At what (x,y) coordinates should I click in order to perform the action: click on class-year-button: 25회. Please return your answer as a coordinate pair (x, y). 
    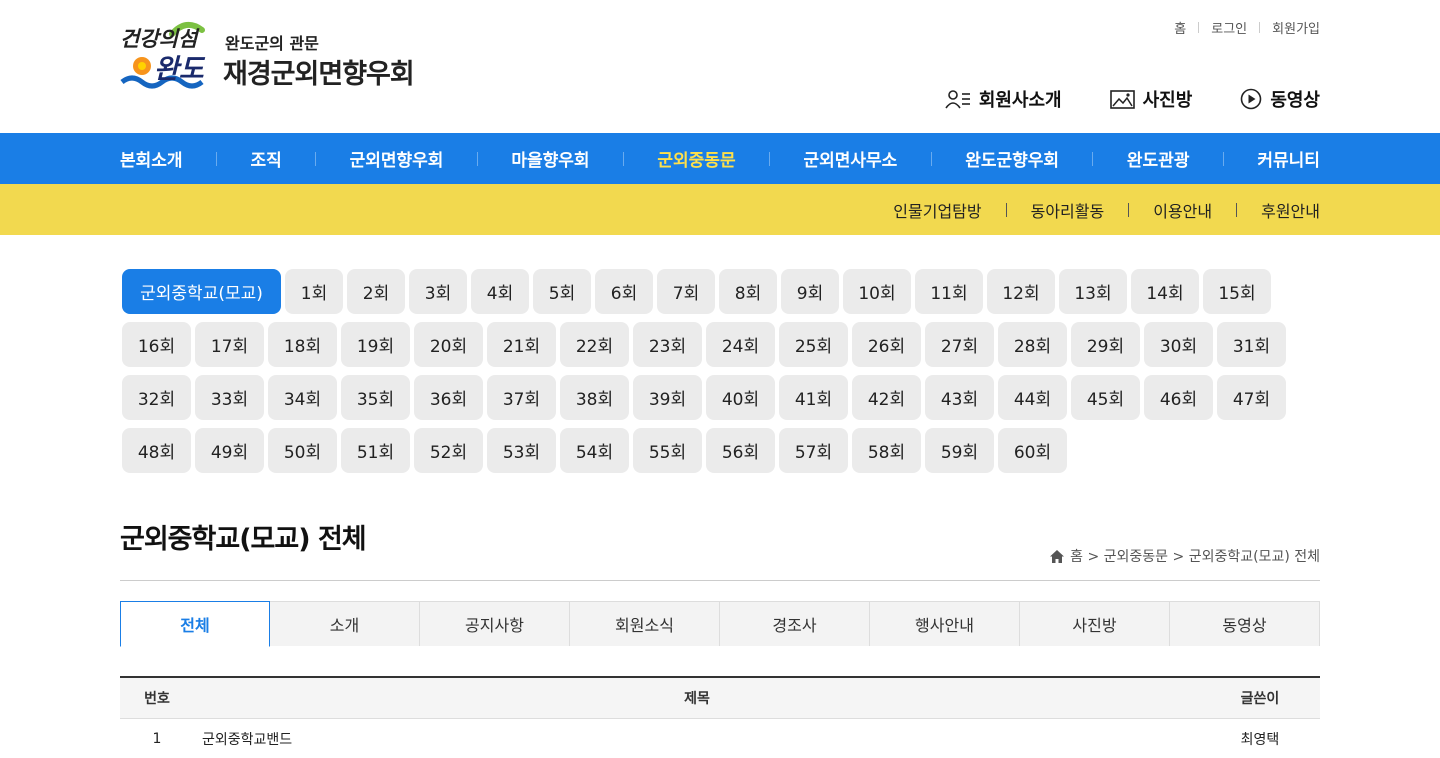
    Looking at the image, I should click on (813, 344).